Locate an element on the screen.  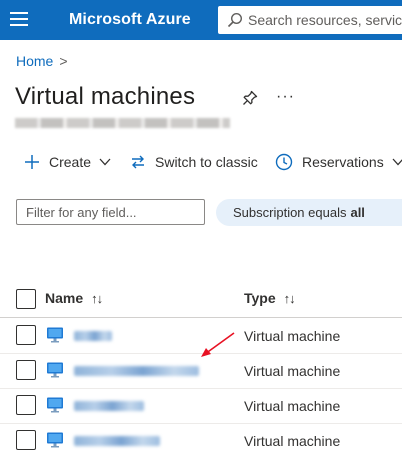
command-bar: Create Switch to classic Reservations is located at coordinates (201, 162).